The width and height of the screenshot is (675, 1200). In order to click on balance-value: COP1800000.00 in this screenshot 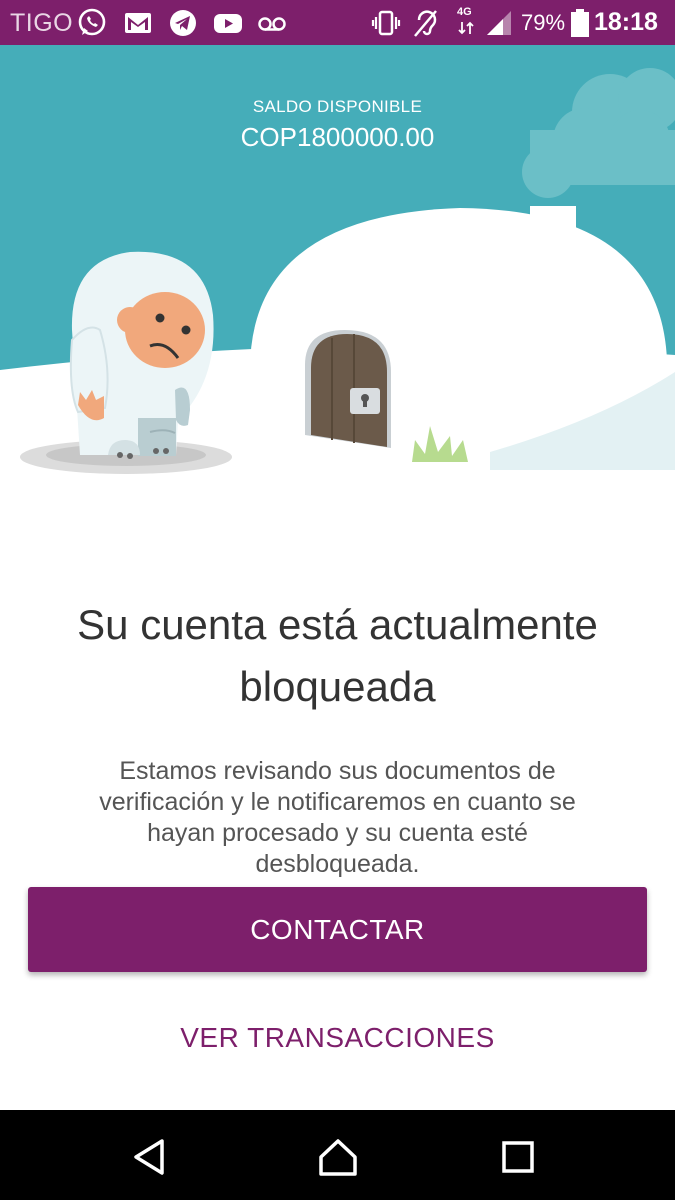, I will do `click(337, 137)`.